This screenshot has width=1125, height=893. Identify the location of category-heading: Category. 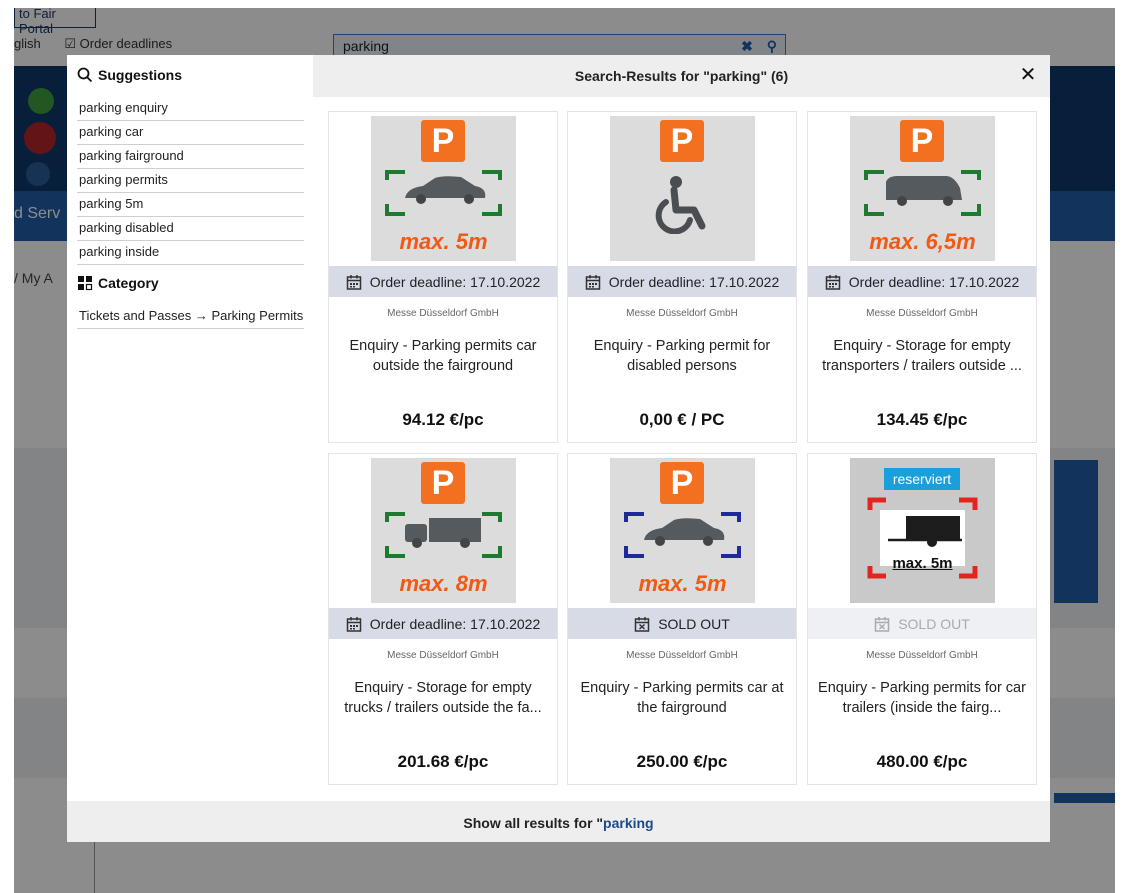
(118, 283).